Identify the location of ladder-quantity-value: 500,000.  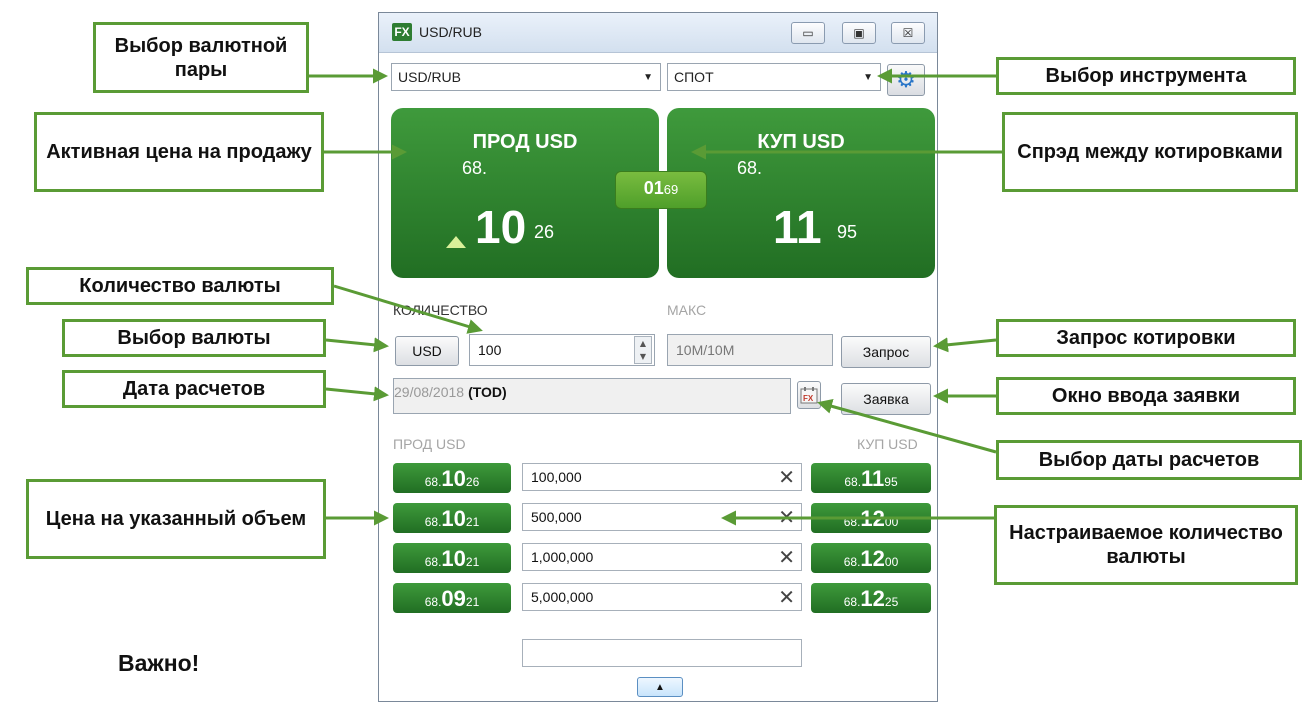
(556, 517).